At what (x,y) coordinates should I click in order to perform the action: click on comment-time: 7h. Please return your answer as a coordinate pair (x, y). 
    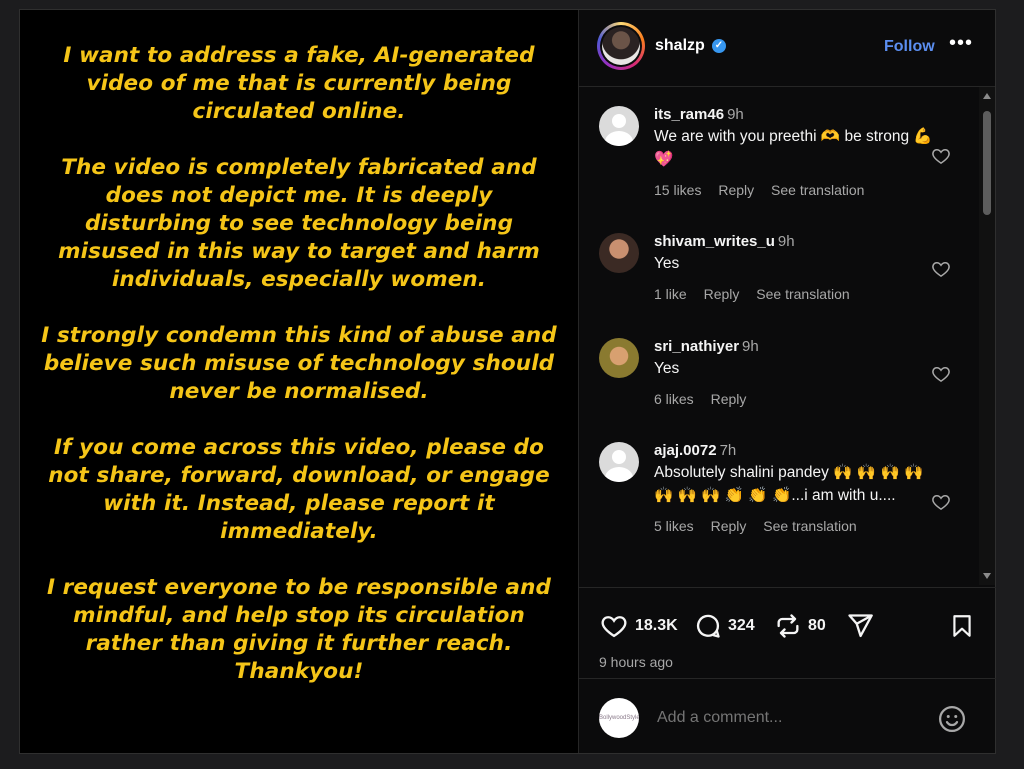
    Looking at the image, I should click on (728, 450).